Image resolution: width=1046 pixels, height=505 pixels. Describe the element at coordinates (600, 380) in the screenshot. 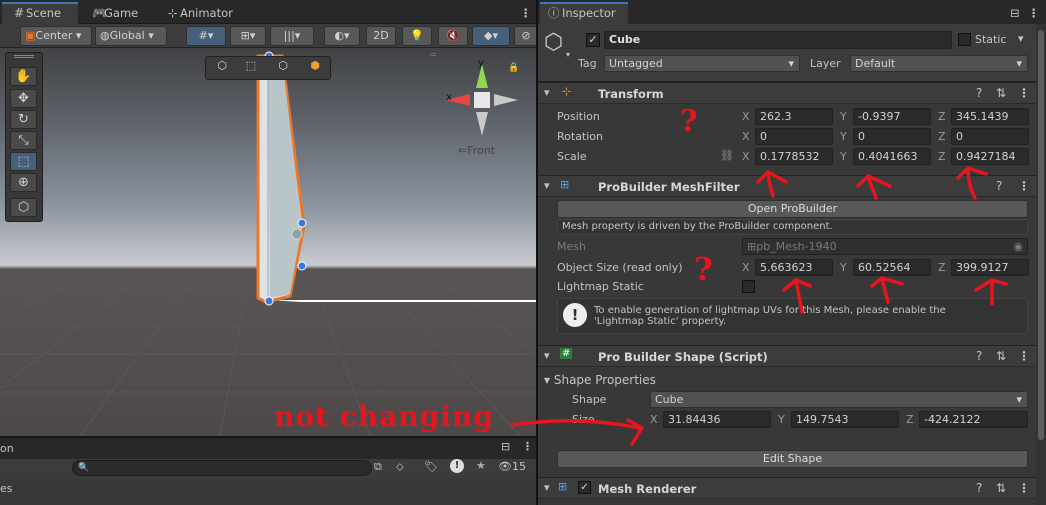

I see `shape-properties-foldout: ▾ Shape Properties` at that location.